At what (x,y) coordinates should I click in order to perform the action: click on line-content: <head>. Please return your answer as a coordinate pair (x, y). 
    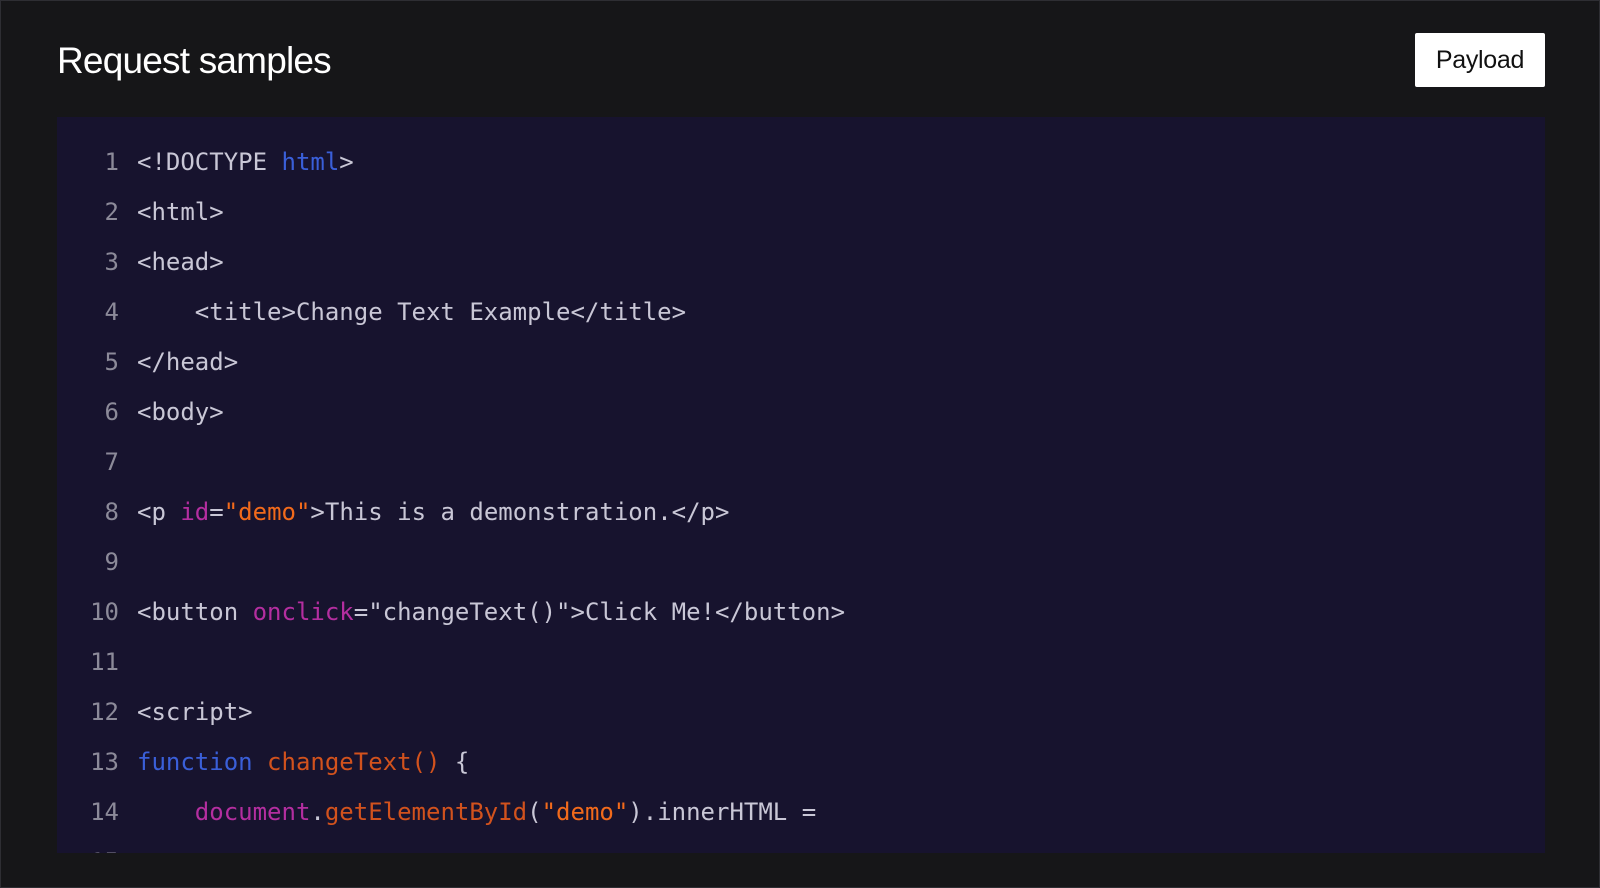
    Looking at the image, I should click on (180, 262).